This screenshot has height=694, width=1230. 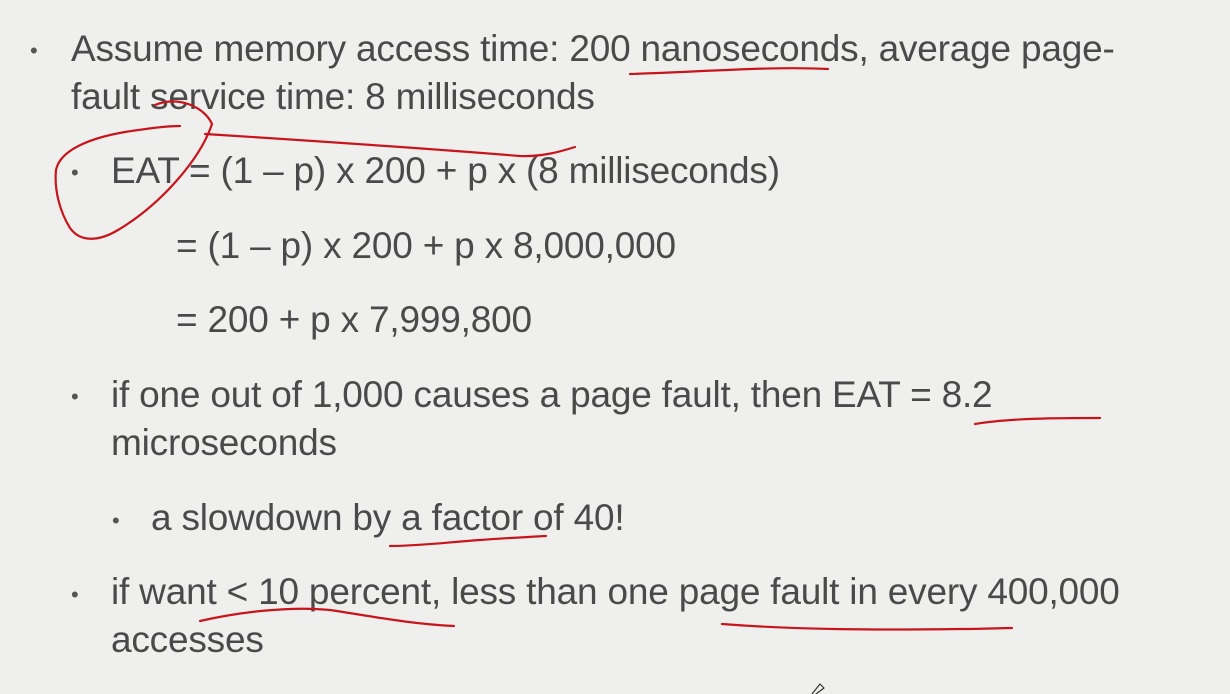 What do you see at coordinates (224, 442) in the screenshot?
I see `page-fault-example-line-2: microseconds` at bounding box center [224, 442].